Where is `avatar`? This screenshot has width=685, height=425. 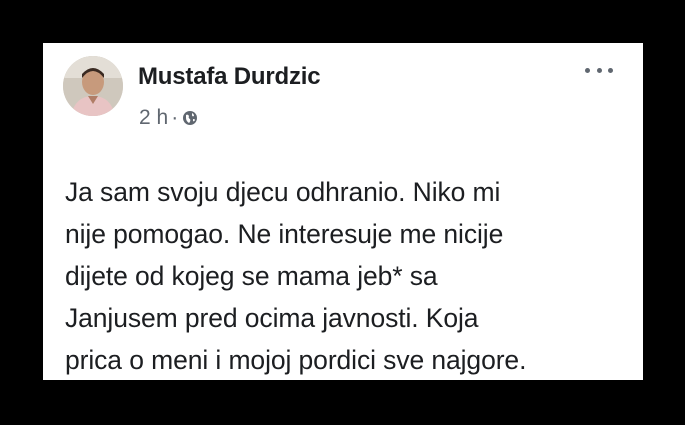 avatar is located at coordinates (93, 86).